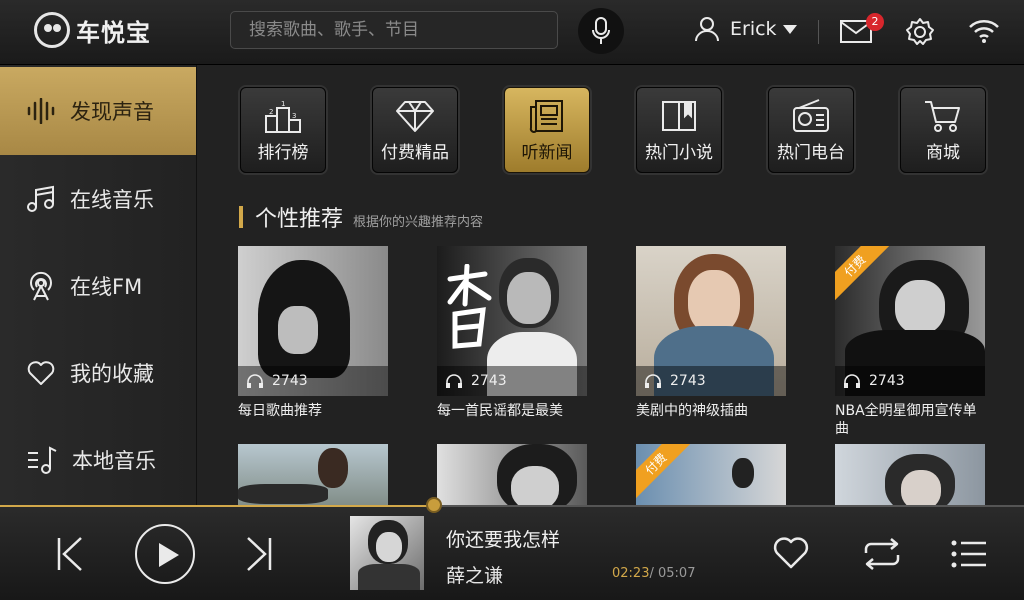  I want to click on sidebar-item-favorites: 我的收藏, so click(98, 373).